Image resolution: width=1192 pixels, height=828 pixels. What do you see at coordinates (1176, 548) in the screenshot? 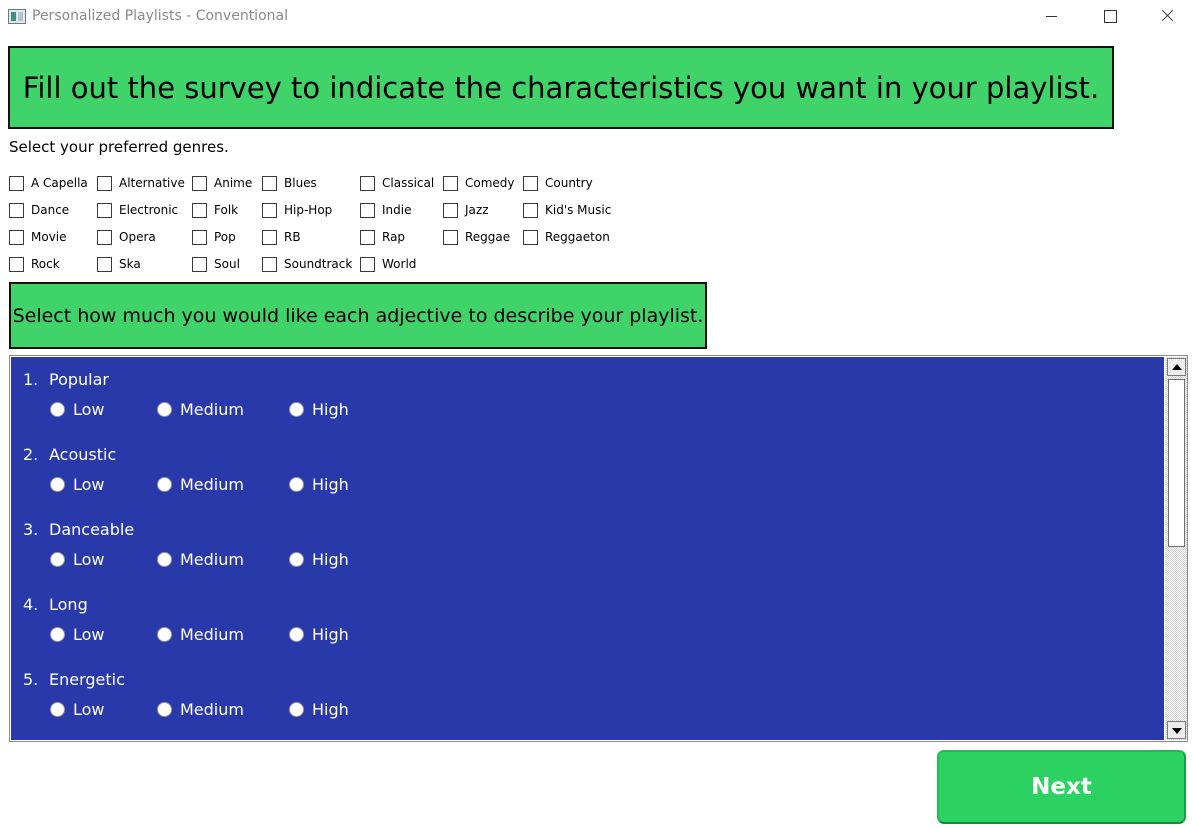
I see `vertical-scrollbar` at bounding box center [1176, 548].